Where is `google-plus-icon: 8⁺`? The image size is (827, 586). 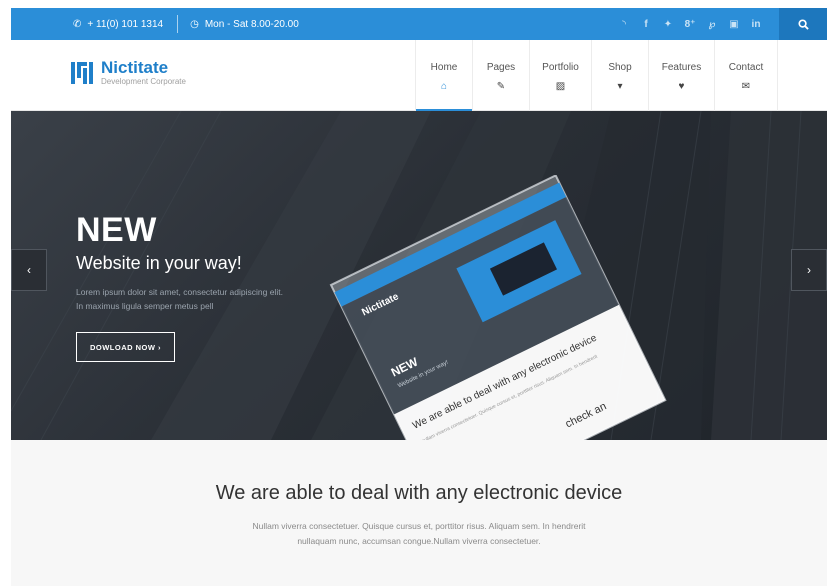
google-plus-icon: 8⁺ is located at coordinates (690, 24).